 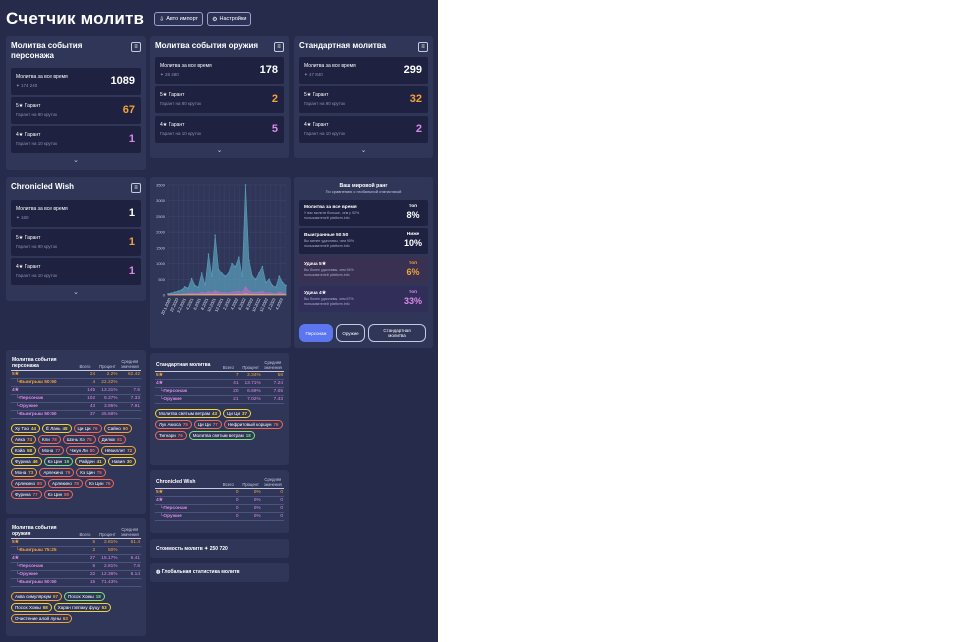 What do you see at coordinates (129, 531) in the screenshot?
I see `column-header: Средняя значения` at bounding box center [129, 531].